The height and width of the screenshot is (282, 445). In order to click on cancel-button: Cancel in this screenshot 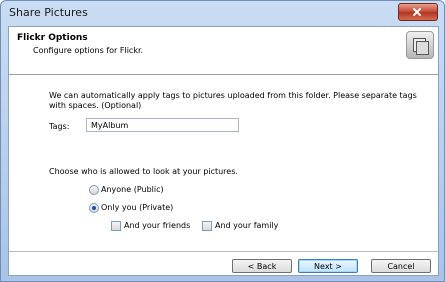, I will do `click(401, 266)`.